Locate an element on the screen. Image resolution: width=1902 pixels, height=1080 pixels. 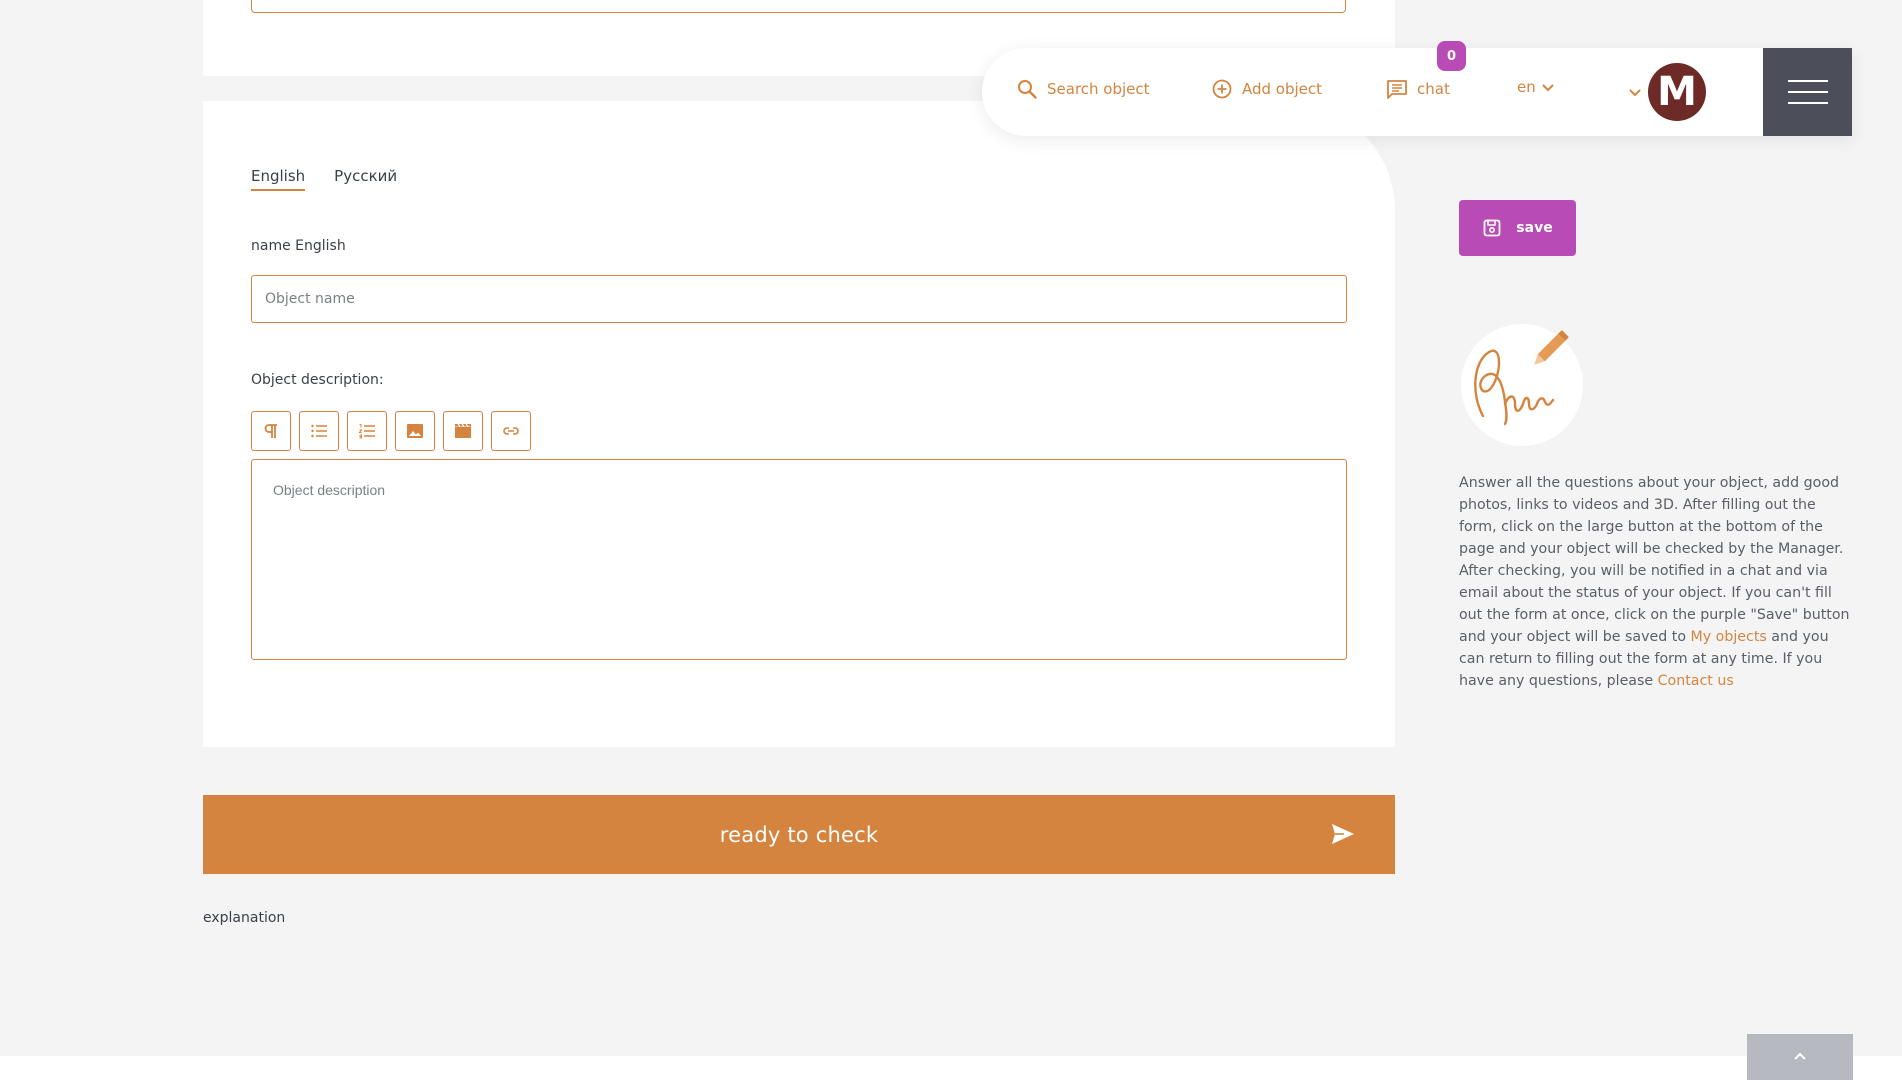
chevron-up-icon is located at coordinates (1800, 1056).